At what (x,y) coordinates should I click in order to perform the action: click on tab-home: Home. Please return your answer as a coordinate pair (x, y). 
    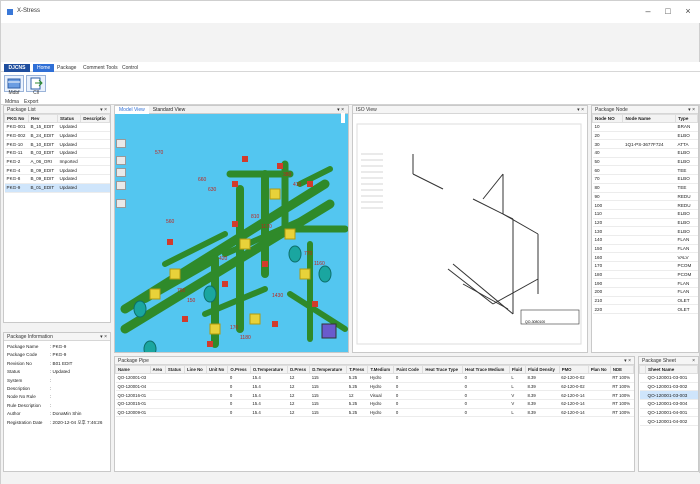
    Looking at the image, I should click on (44, 68).